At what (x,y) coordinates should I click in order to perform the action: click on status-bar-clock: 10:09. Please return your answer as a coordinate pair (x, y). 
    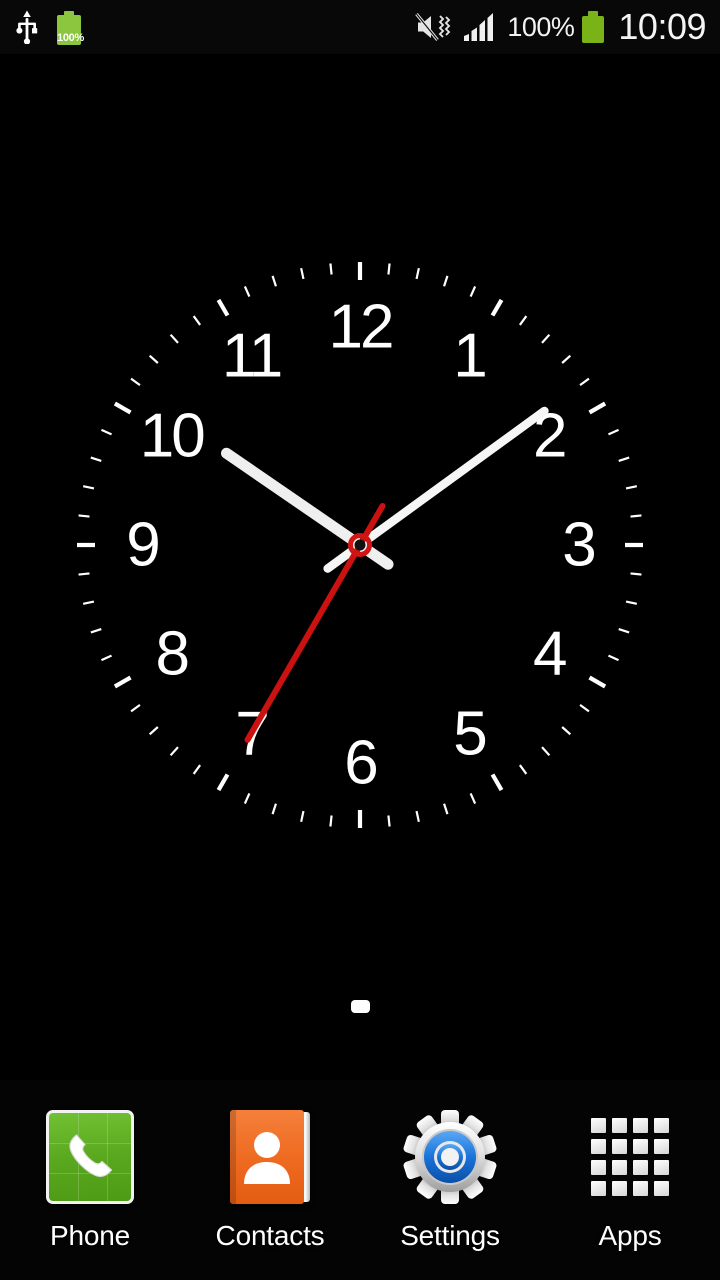
    Looking at the image, I should click on (662, 26).